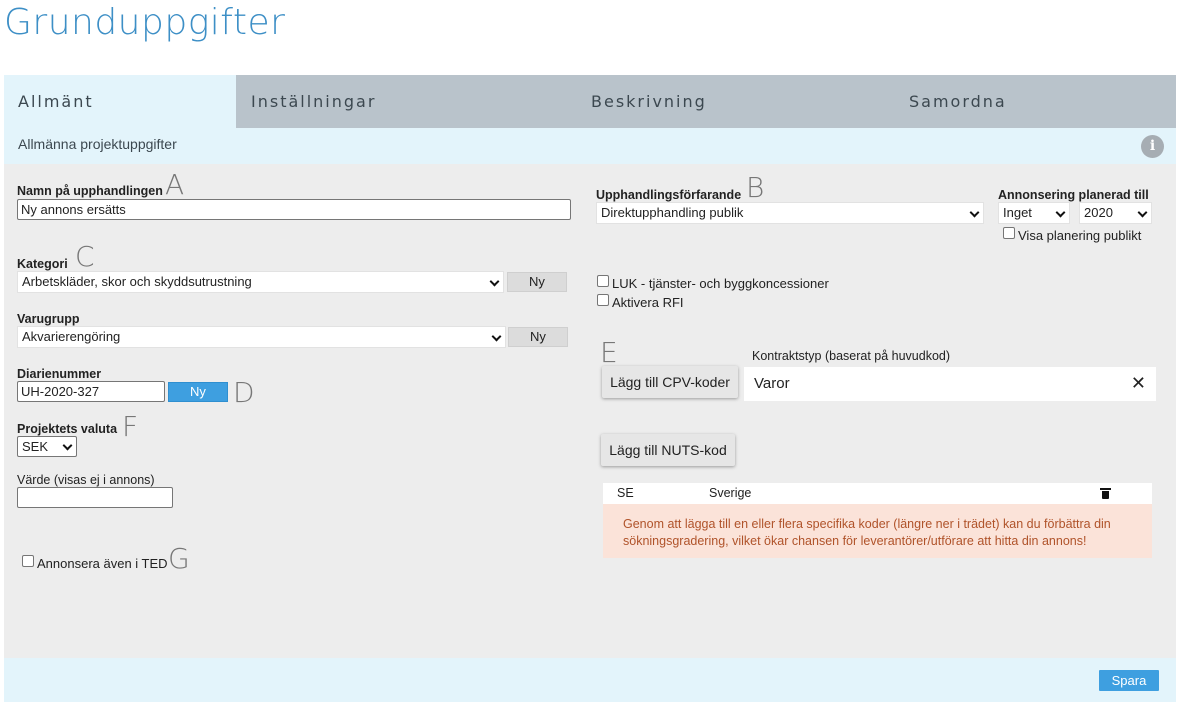 Image resolution: width=1179 pixels, height=705 pixels. What do you see at coordinates (730, 493) in the screenshot?
I see `nuts-name: Sverige` at bounding box center [730, 493].